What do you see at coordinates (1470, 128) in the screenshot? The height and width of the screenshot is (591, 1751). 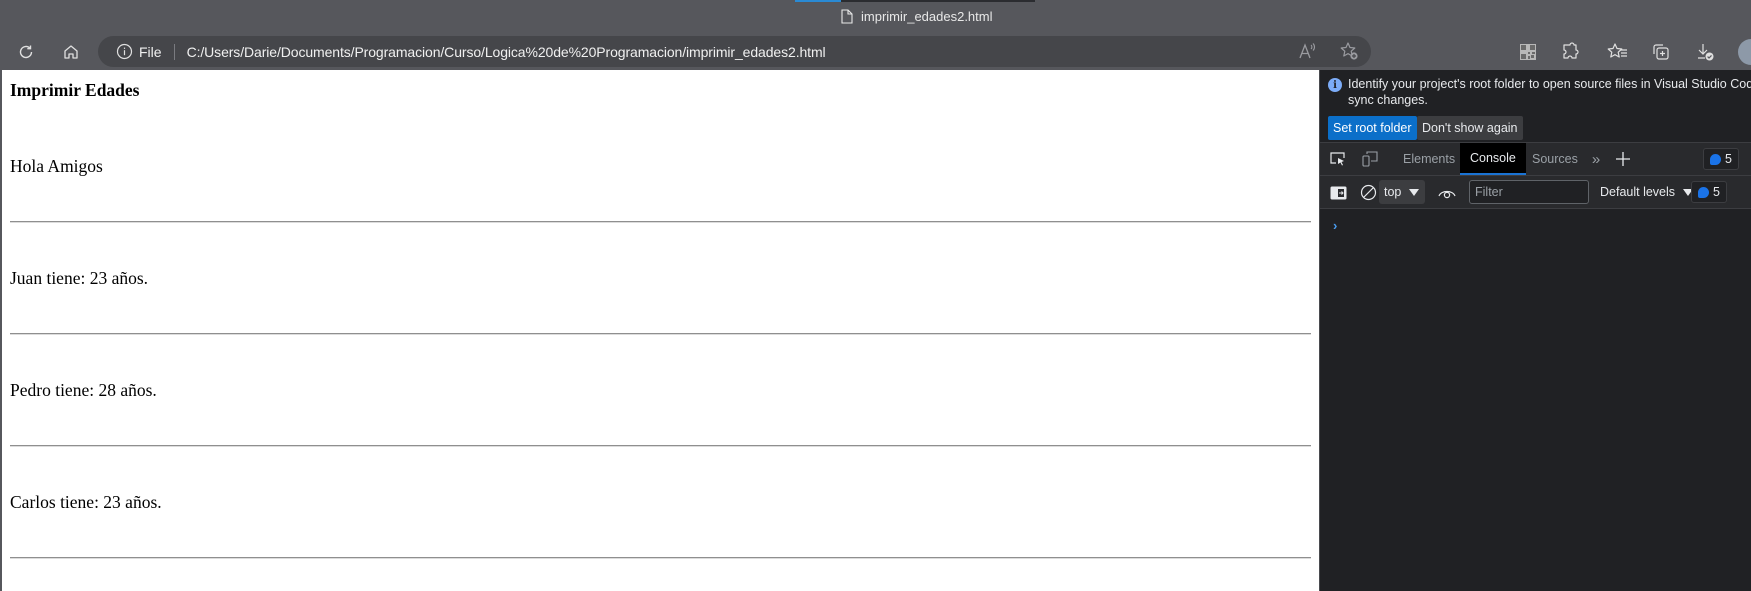 I see `dont-show-again-button: Don't show again` at bounding box center [1470, 128].